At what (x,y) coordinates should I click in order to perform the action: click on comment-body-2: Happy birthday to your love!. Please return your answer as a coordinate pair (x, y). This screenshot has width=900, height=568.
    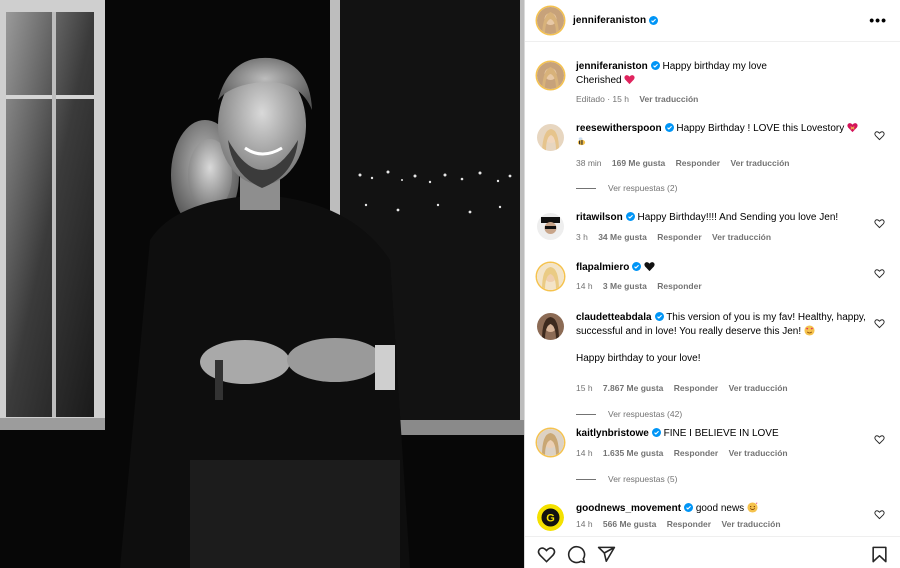
    Looking at the image, I should click on (638, 358).